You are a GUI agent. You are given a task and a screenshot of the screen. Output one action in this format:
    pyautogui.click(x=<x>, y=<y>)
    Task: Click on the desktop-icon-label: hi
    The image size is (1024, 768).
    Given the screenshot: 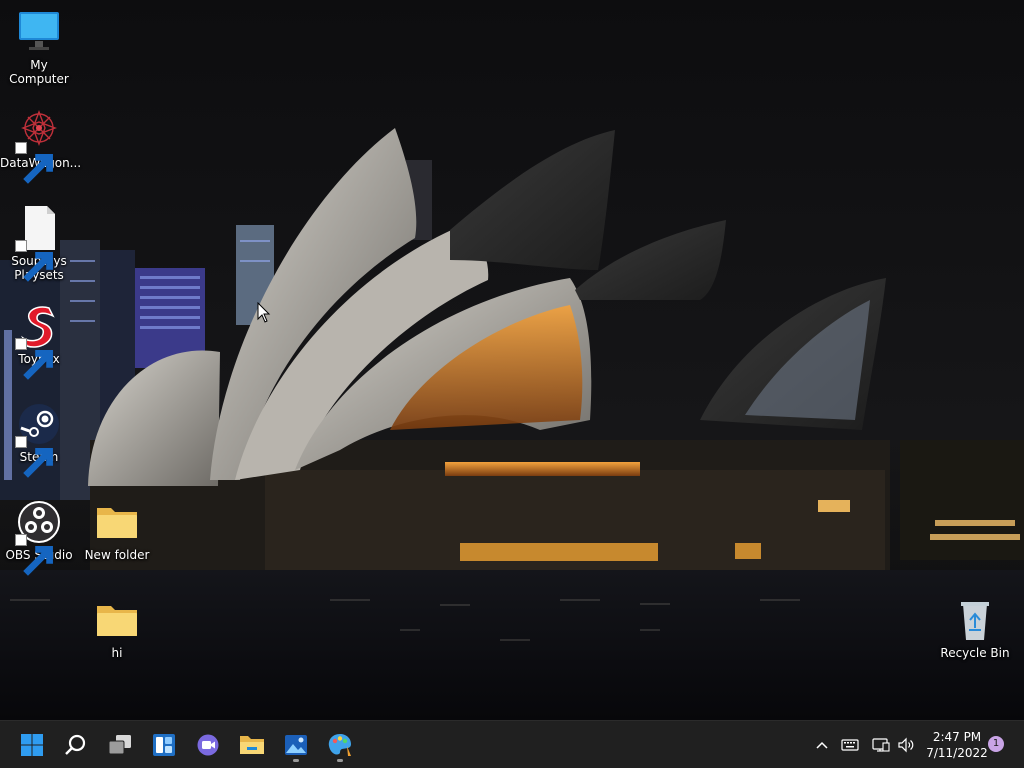 What is the action you would take?
    pyautogui.click(x=117, y=653)
    